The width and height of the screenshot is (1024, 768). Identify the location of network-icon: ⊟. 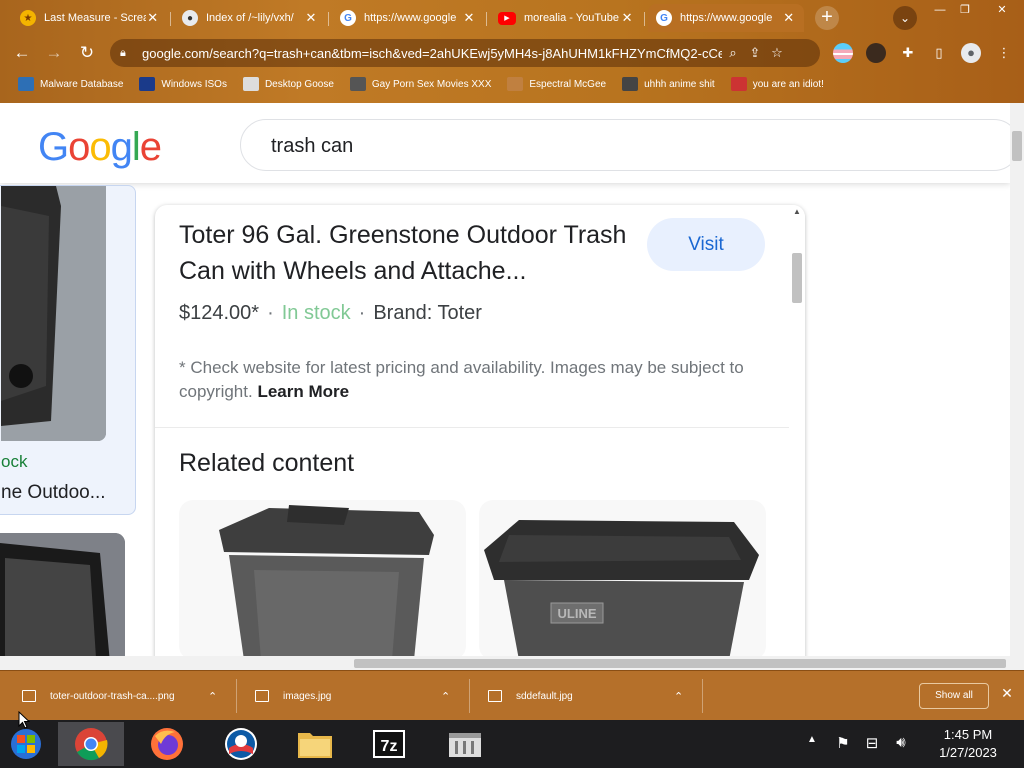
(872, 743).